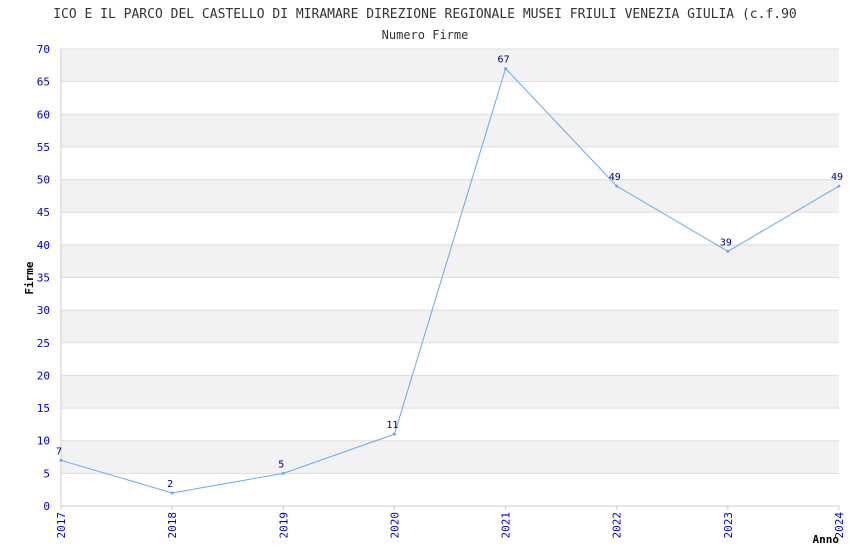  Describe the element at coordinates (61, 525) in the screenshot. I see `x-tick-label-2017: 2017` at that location.